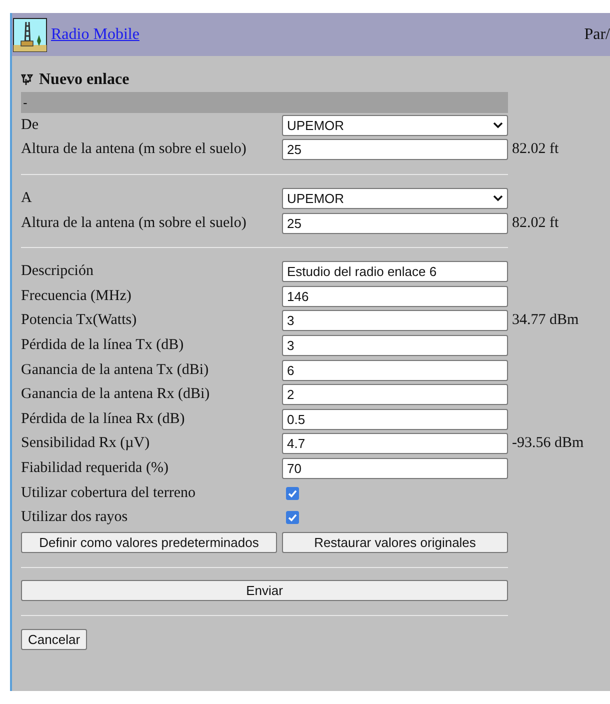 The width and height of the screenshot is (610, 704). Describe the element at coordinates (30, 125) in the screenshot. I see `field-label: De` at that location.